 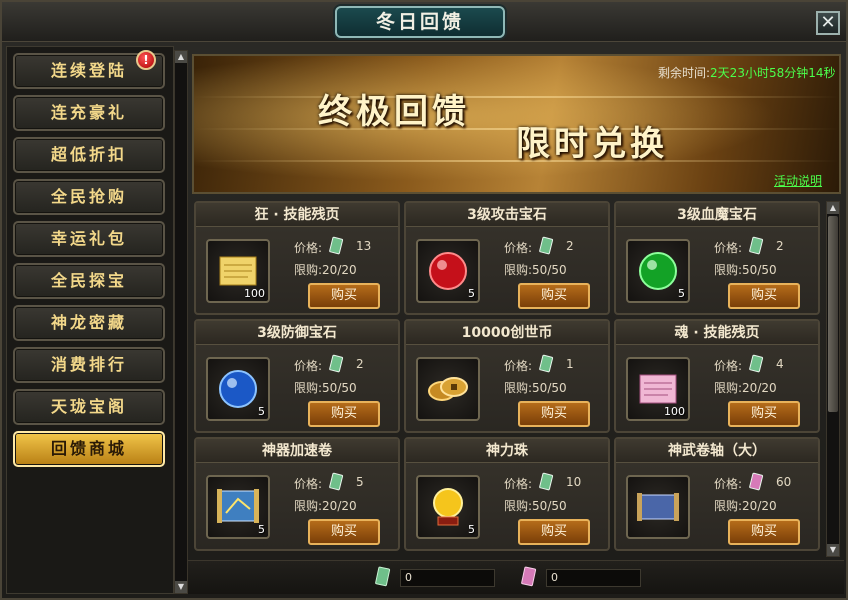 I want to click on sidebar-scrollbar: ▲ ▼, so click(x=181, y=322).